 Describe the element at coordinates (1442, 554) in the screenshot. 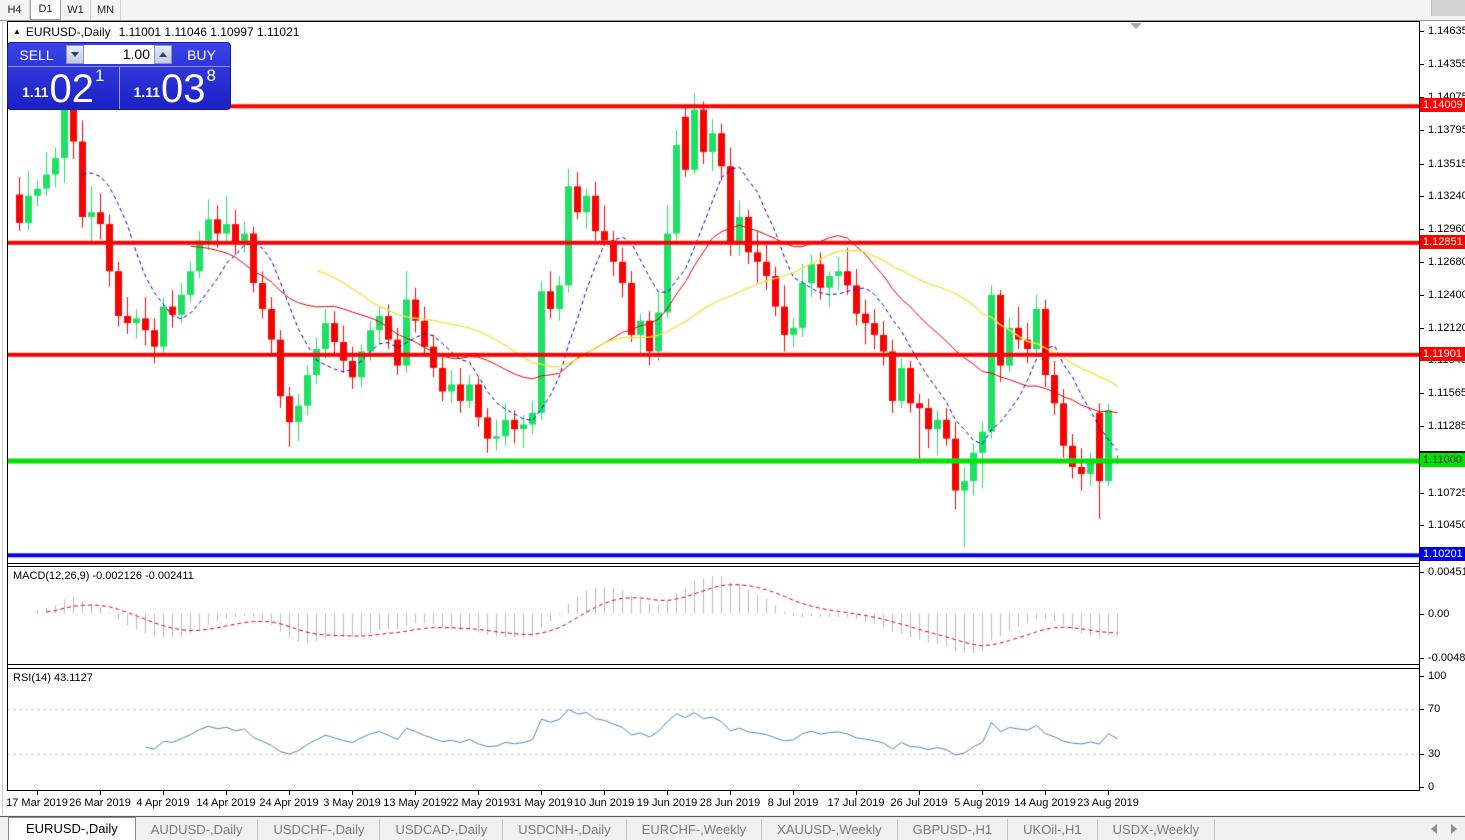

I see `price-tag-1.10201: 1.10201` at that location.